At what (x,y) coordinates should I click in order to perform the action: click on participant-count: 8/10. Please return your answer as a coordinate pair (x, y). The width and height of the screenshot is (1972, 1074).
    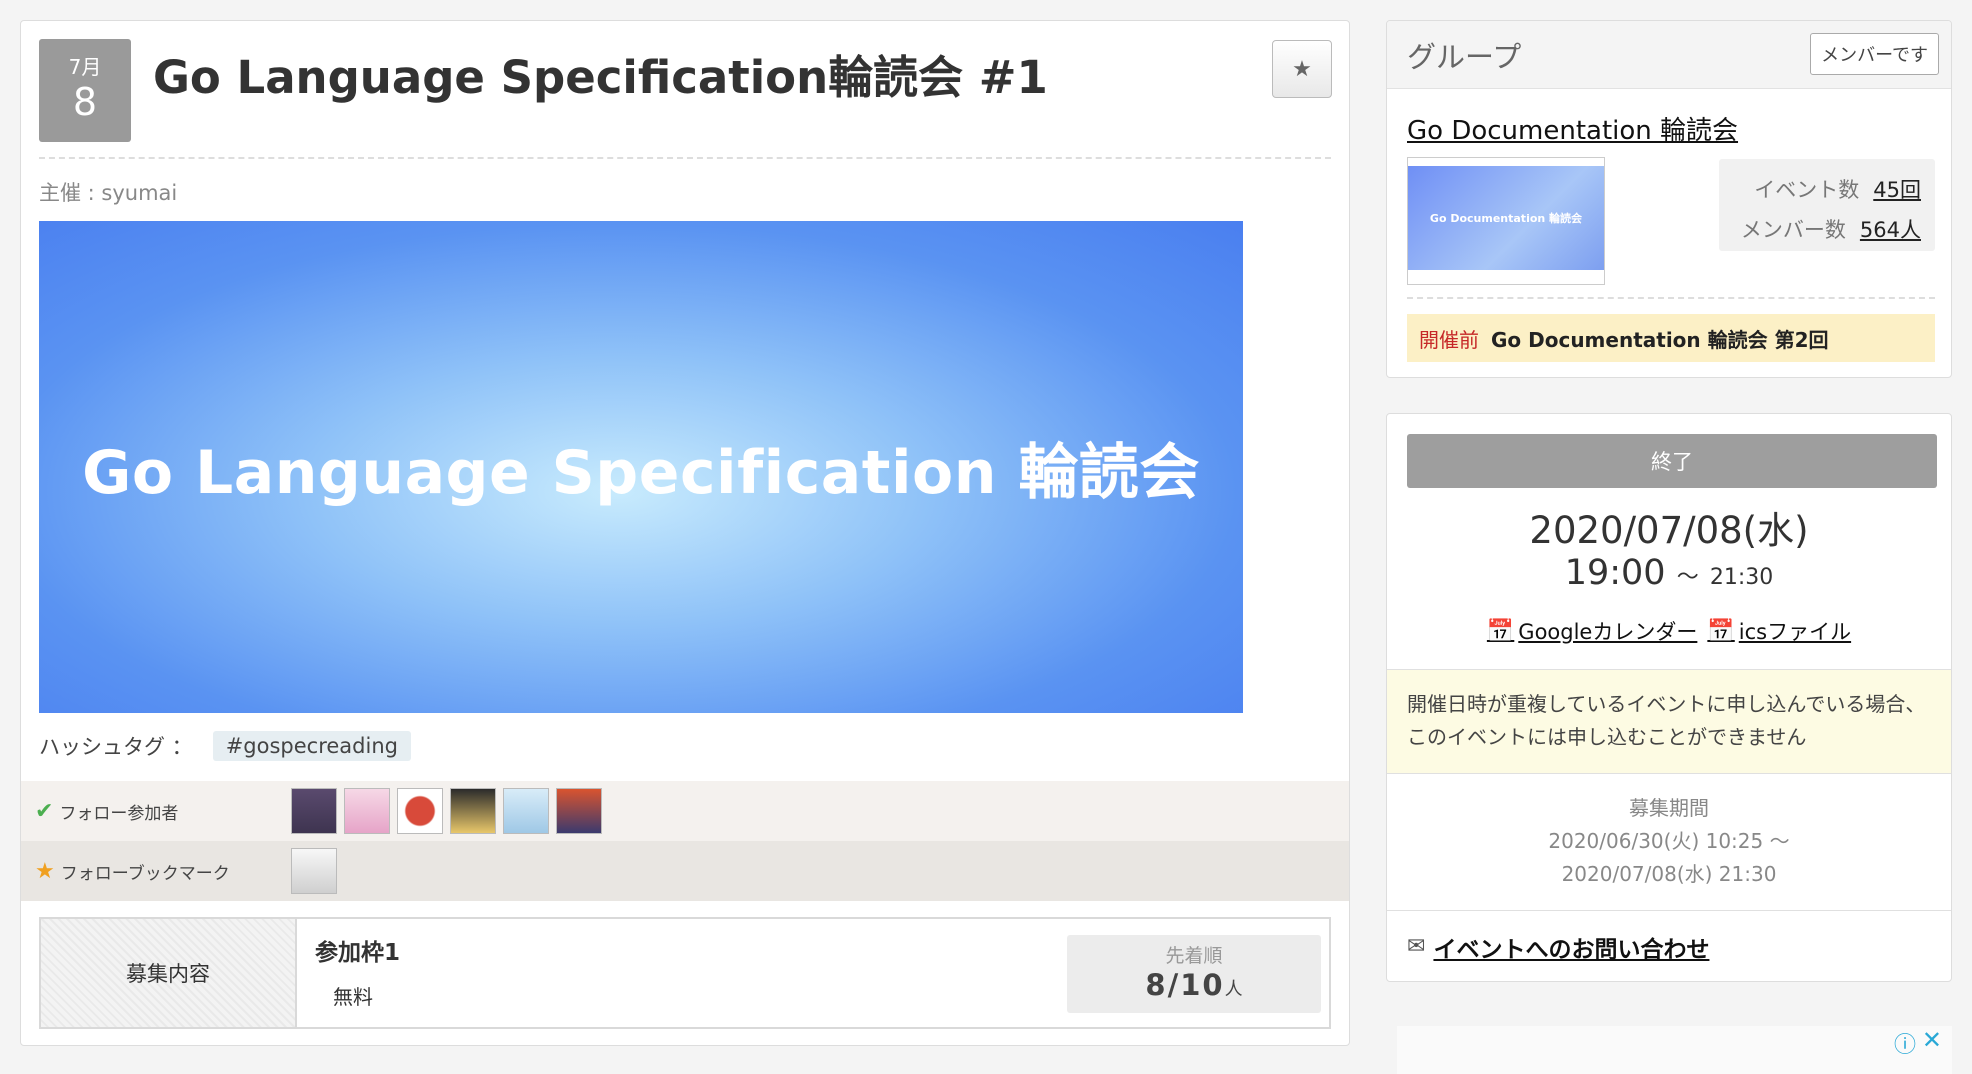
    Looking at the image, I should click on (1185, 985).